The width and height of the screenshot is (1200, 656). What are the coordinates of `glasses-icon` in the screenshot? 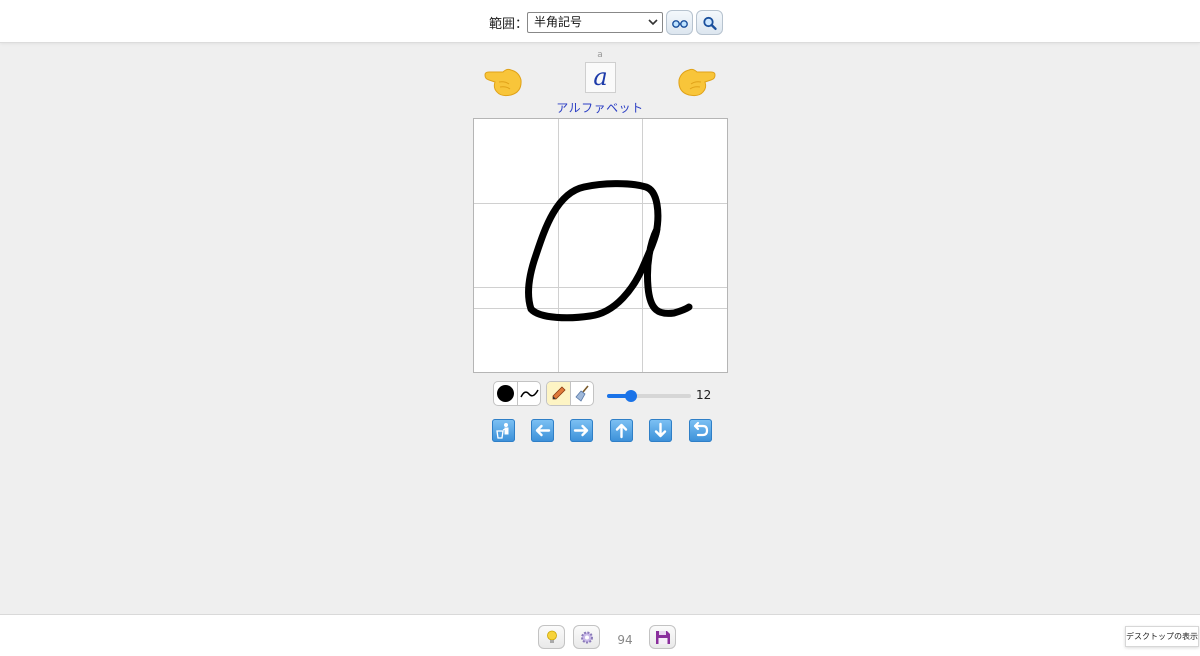 It's located at (680, 24).